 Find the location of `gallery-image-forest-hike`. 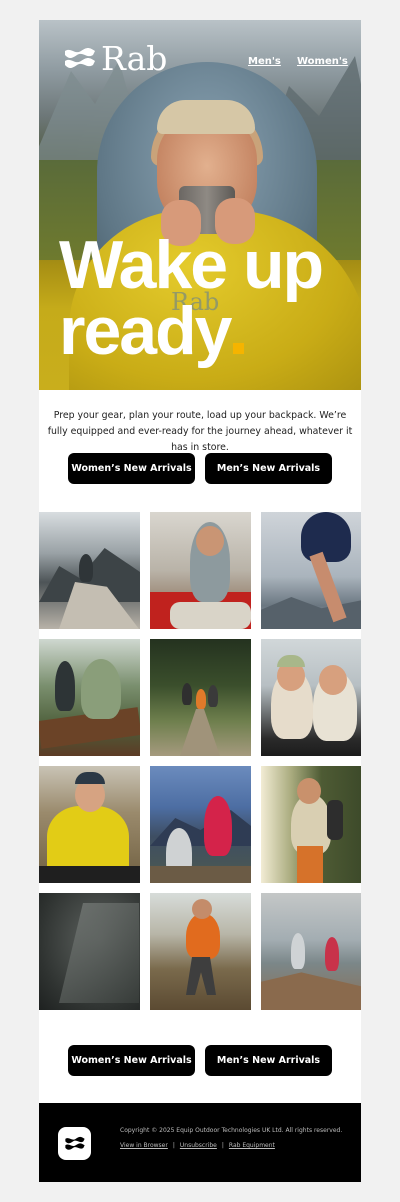

gallery-image-forest-hike is located at coordinates (200, 697).